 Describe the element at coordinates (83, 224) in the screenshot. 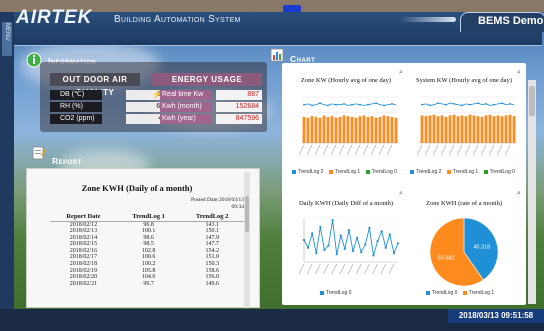

I see `table-cell: 2018/02/12` at that location.